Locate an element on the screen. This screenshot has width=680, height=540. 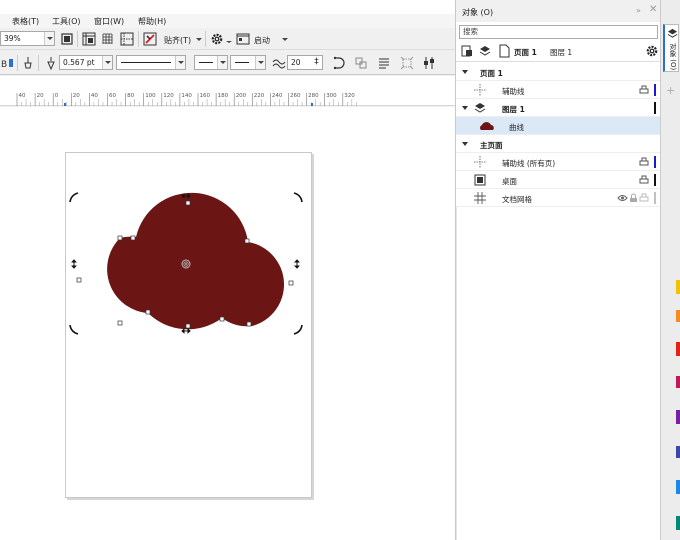
objects-docker-tab: 对象 (O) is located at coordinates (671, 48).